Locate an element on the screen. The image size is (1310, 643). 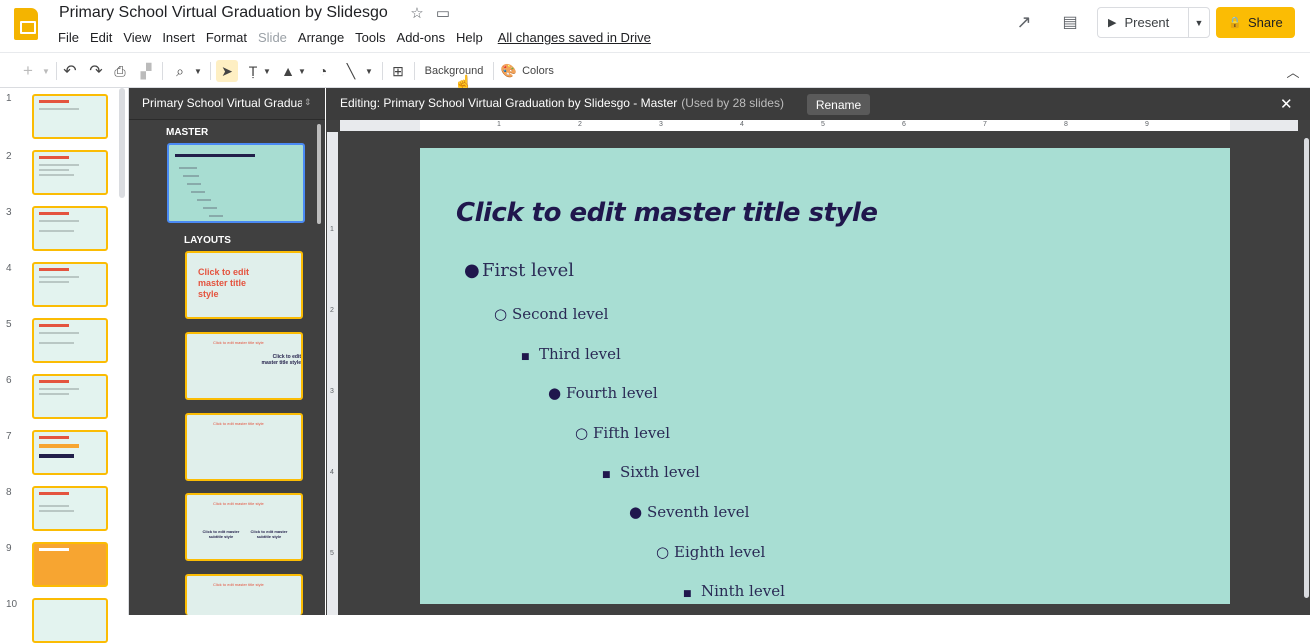
close-icon: ✕ is located at coordinates (1286, 104).